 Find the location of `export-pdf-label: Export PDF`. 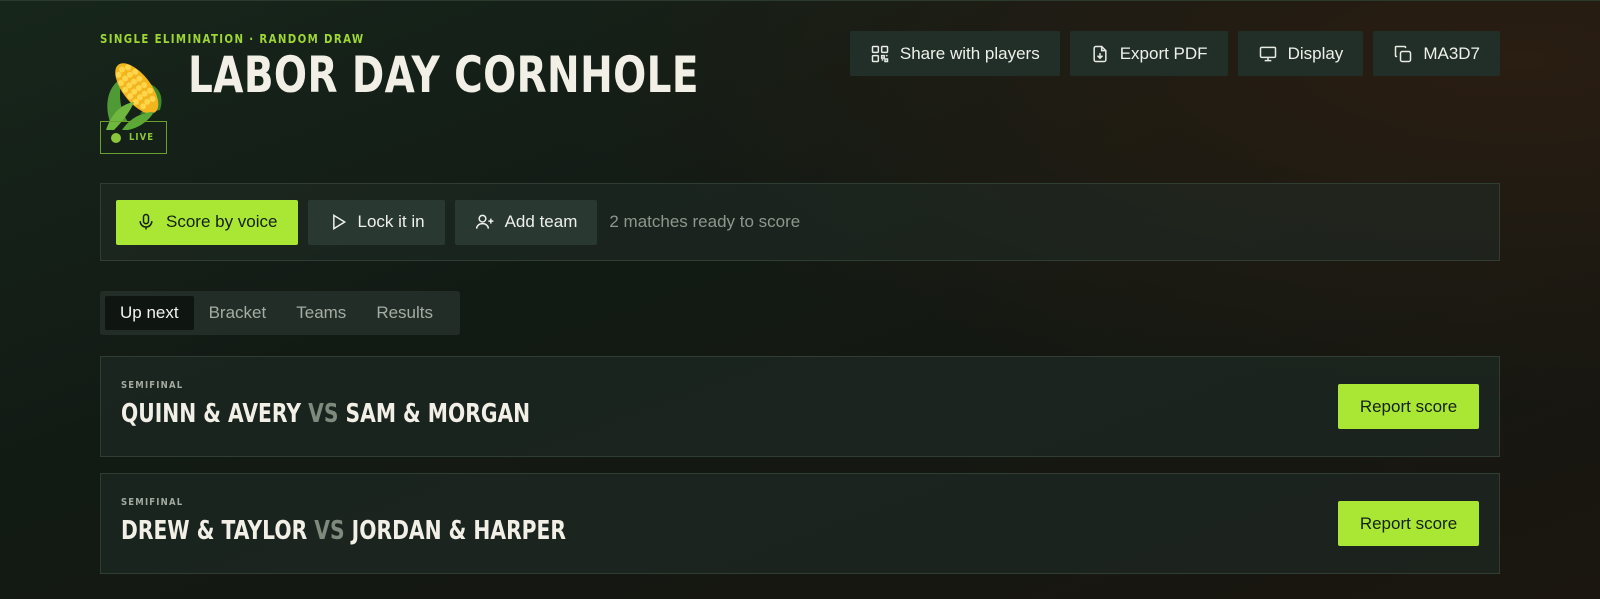

export-pdf-label: Export PDF is located at coordinates (1163, 53).